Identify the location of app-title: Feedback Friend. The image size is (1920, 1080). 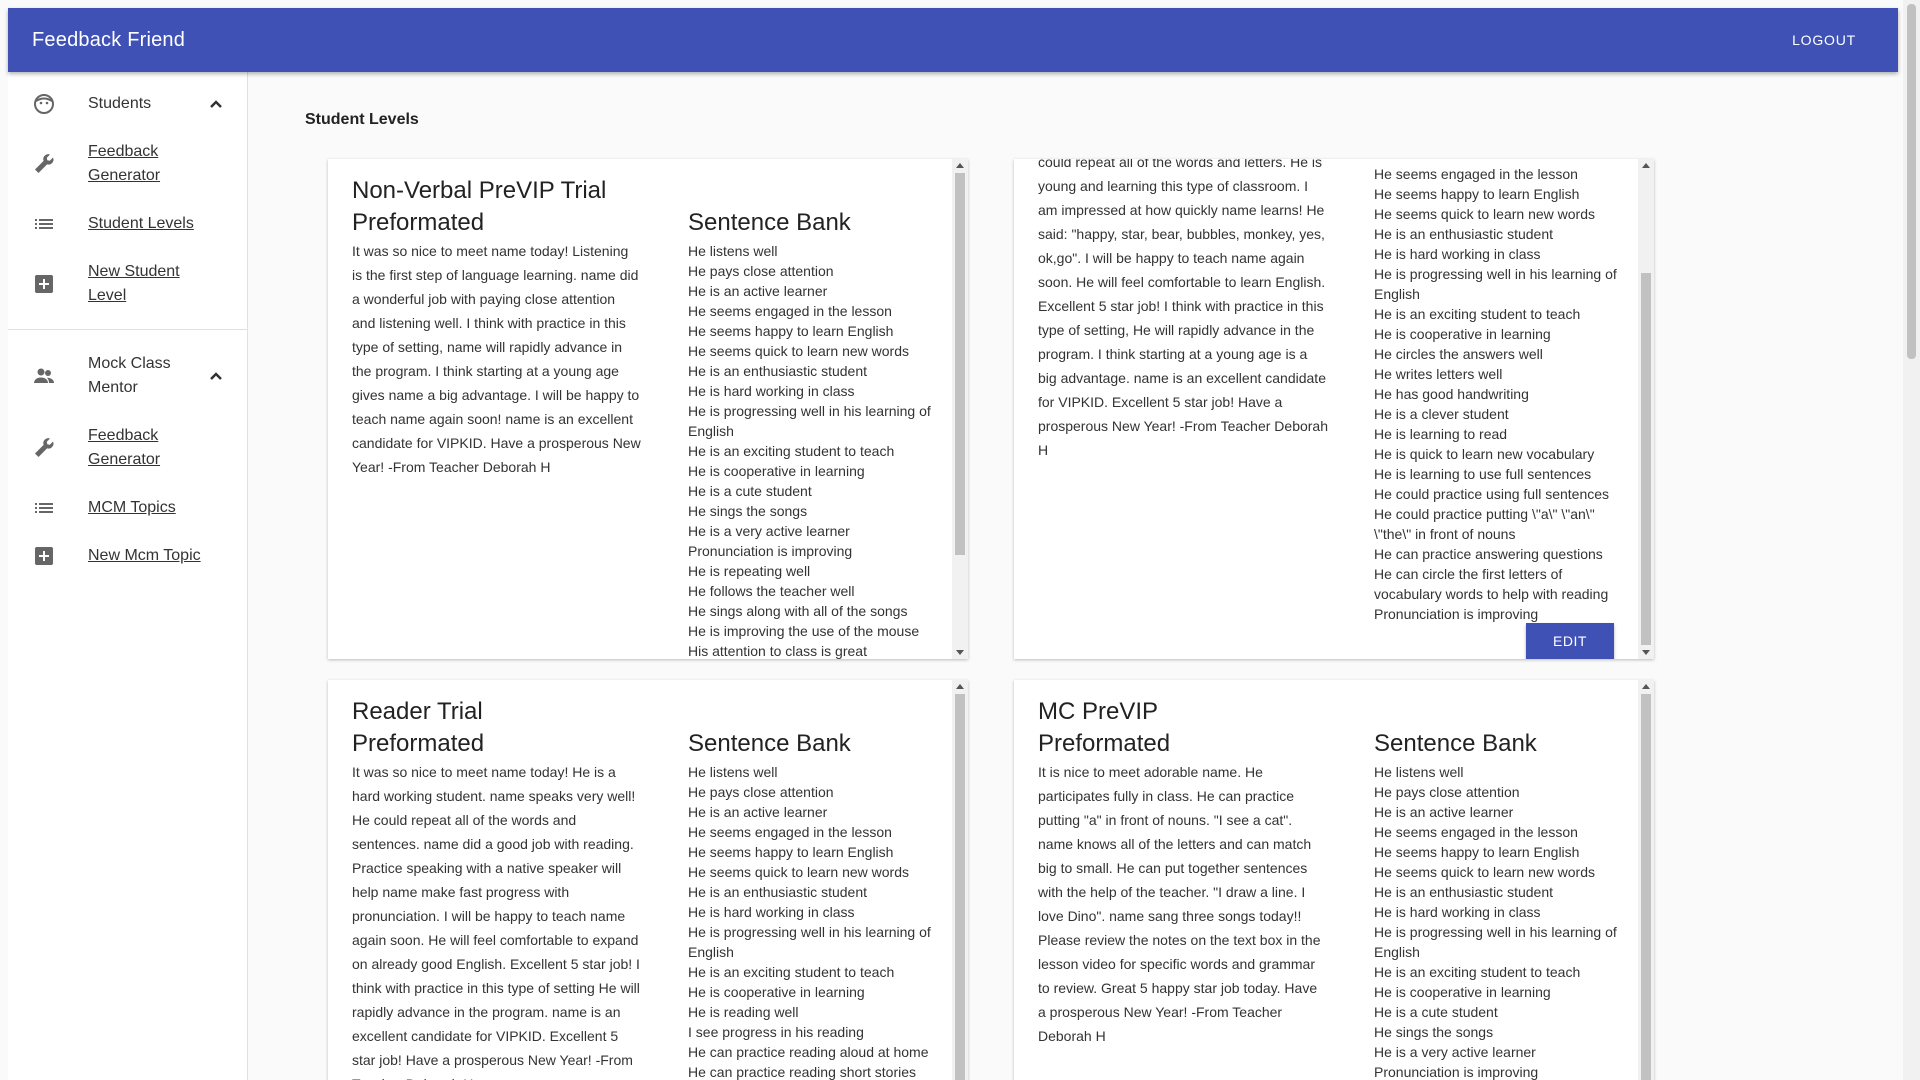
(109, 39).